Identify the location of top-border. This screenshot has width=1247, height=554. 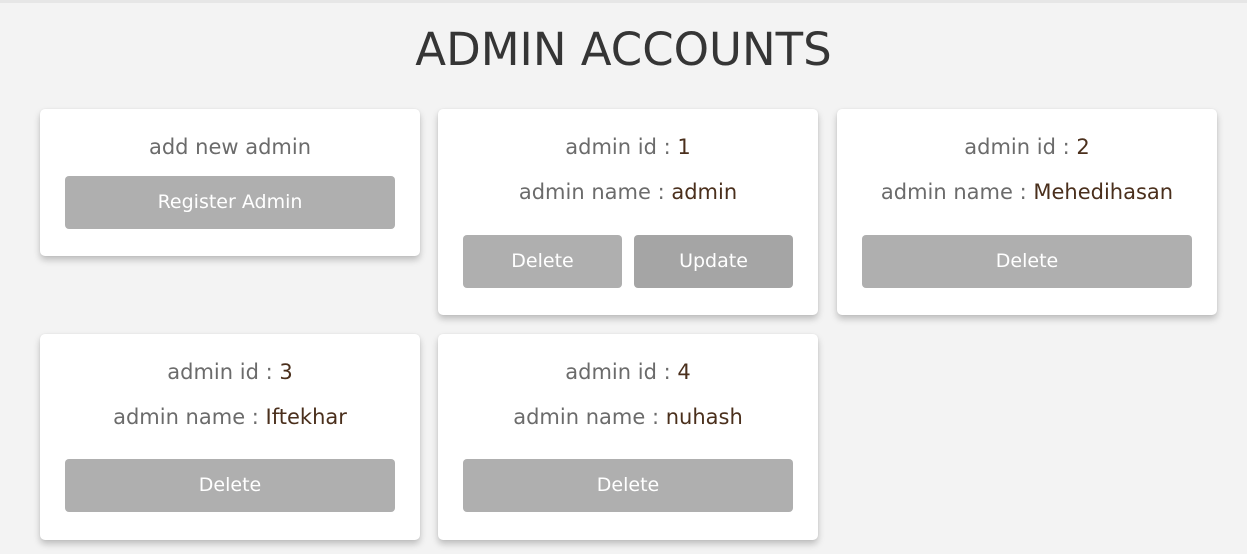
(623, 1).